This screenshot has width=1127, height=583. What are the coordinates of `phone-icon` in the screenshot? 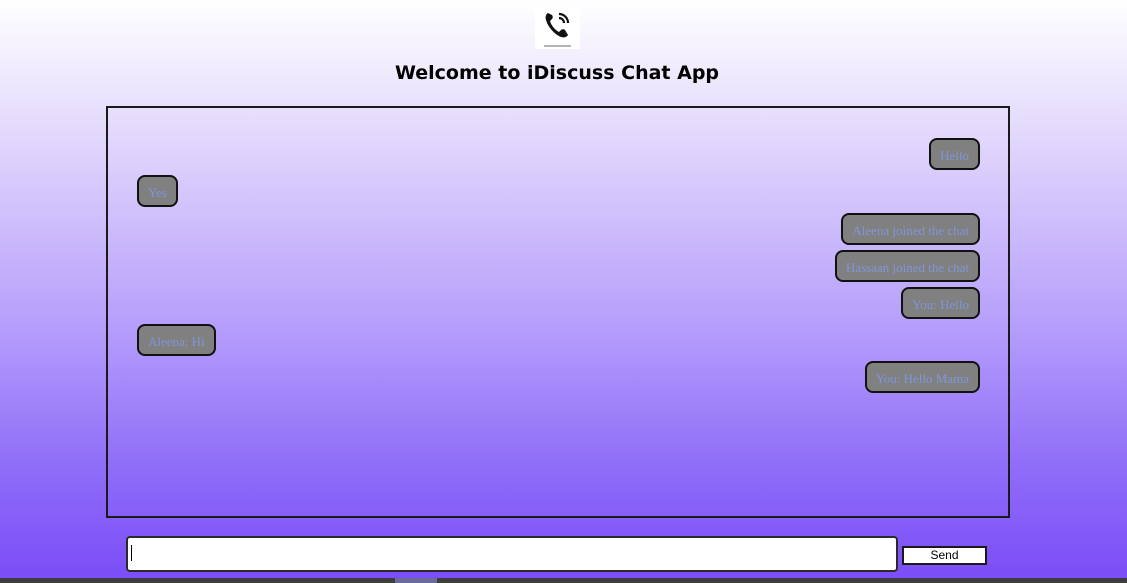 It's located at (557, 25).